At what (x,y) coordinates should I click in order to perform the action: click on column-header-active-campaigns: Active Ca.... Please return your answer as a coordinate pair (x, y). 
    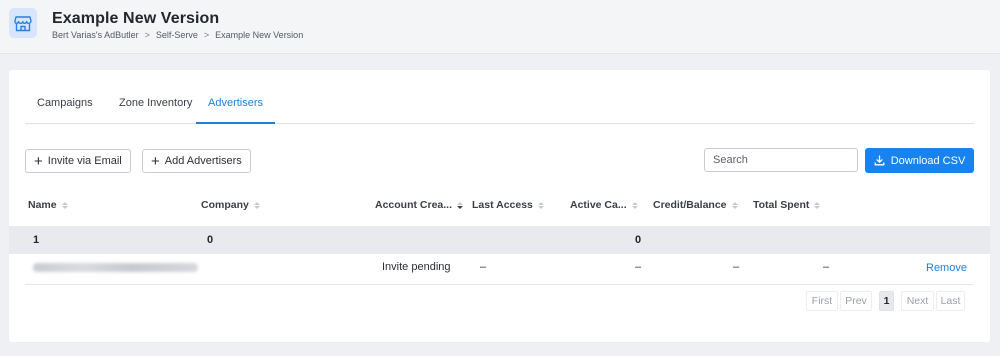
    Looking at the image, I should click on (604, 205).